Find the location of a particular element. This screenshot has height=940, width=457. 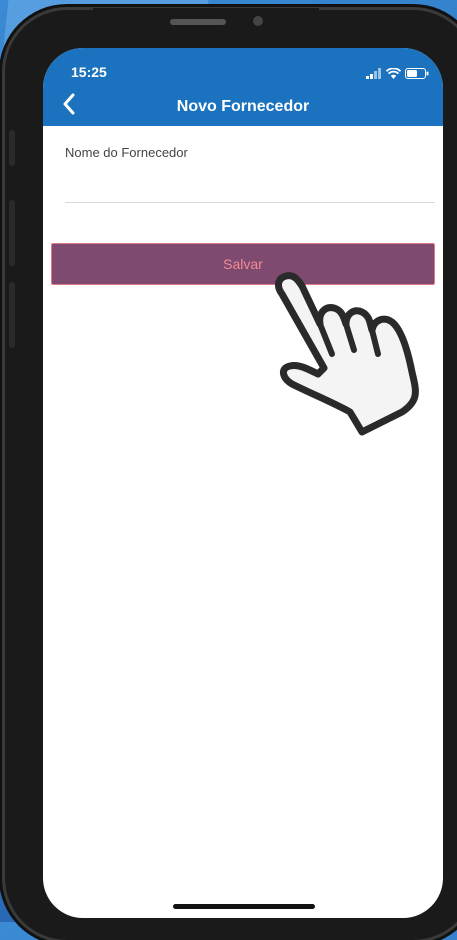

volume-up-button is located at coordinates (12, 233).